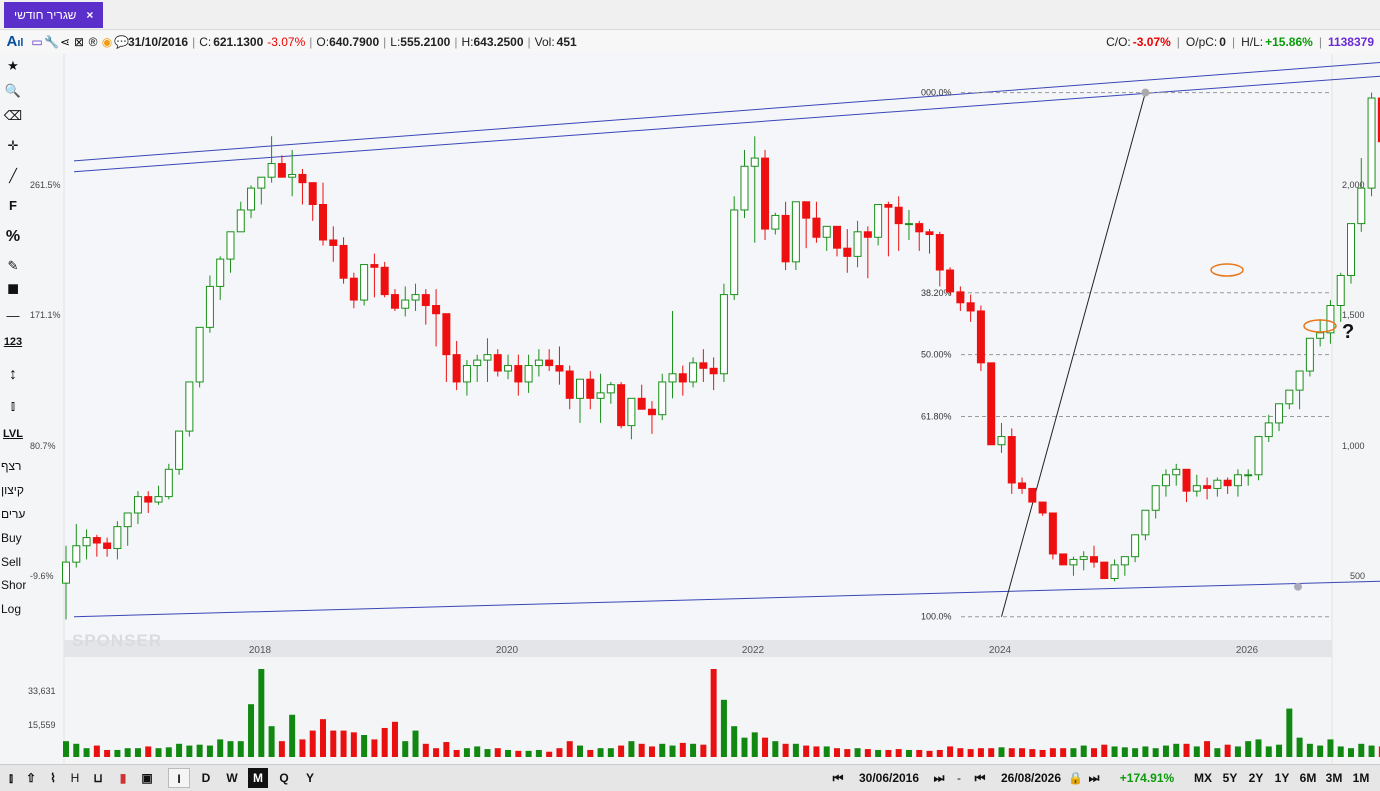  Describe the element at coordinates (1031, 778) in the screenshot. I see `end-date: 26/08/2026` at that location.